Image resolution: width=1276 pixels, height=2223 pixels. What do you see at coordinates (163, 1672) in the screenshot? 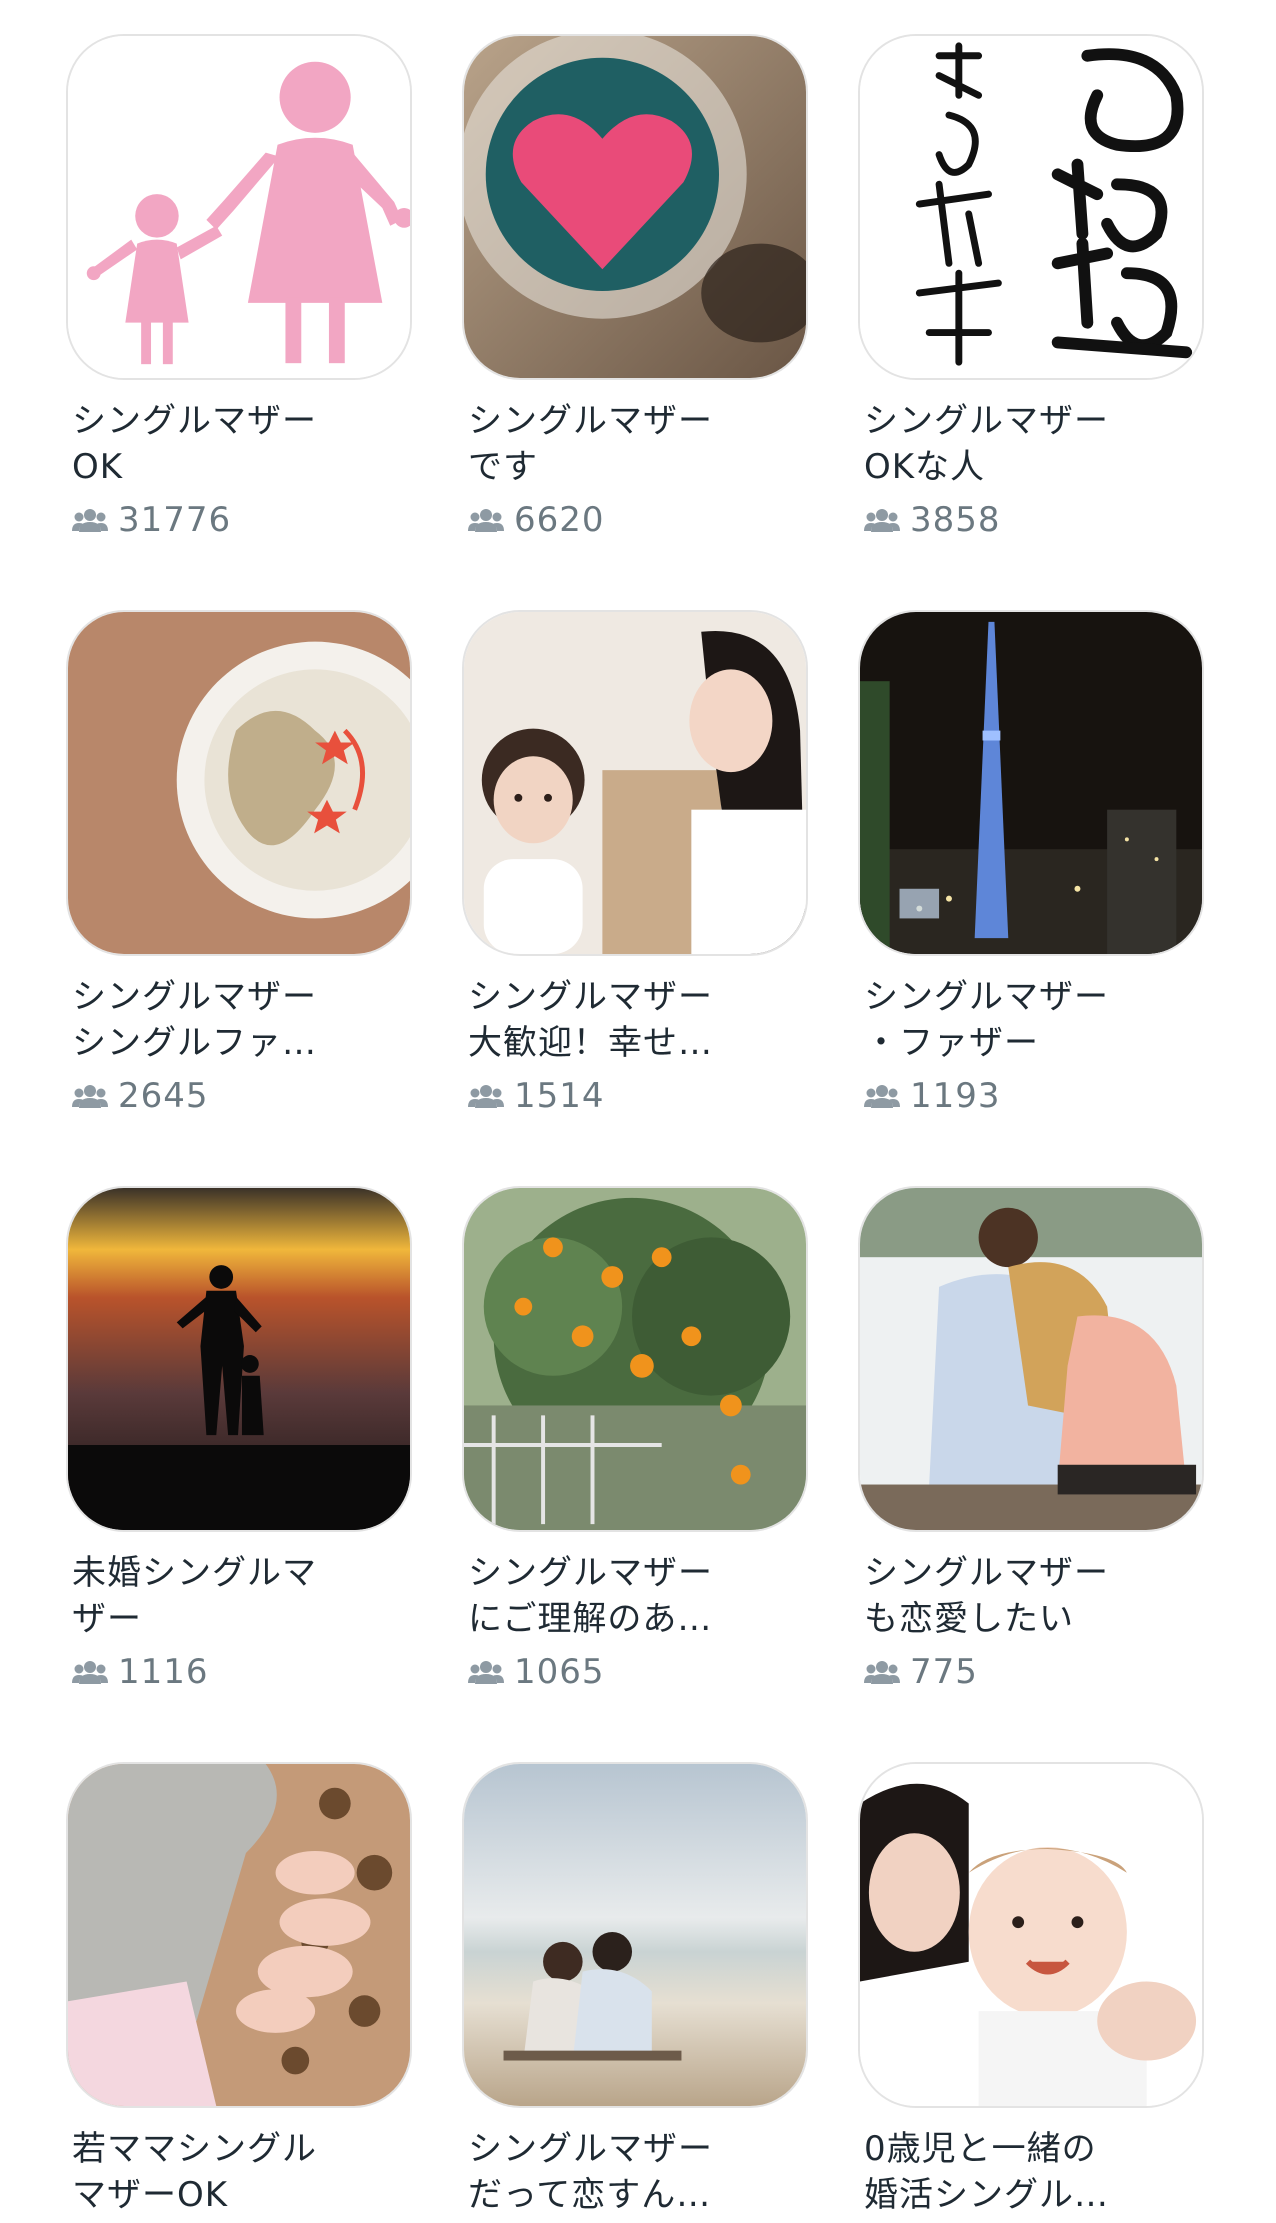
I see `member-count: 1116` at bounding box center [163, 1672].